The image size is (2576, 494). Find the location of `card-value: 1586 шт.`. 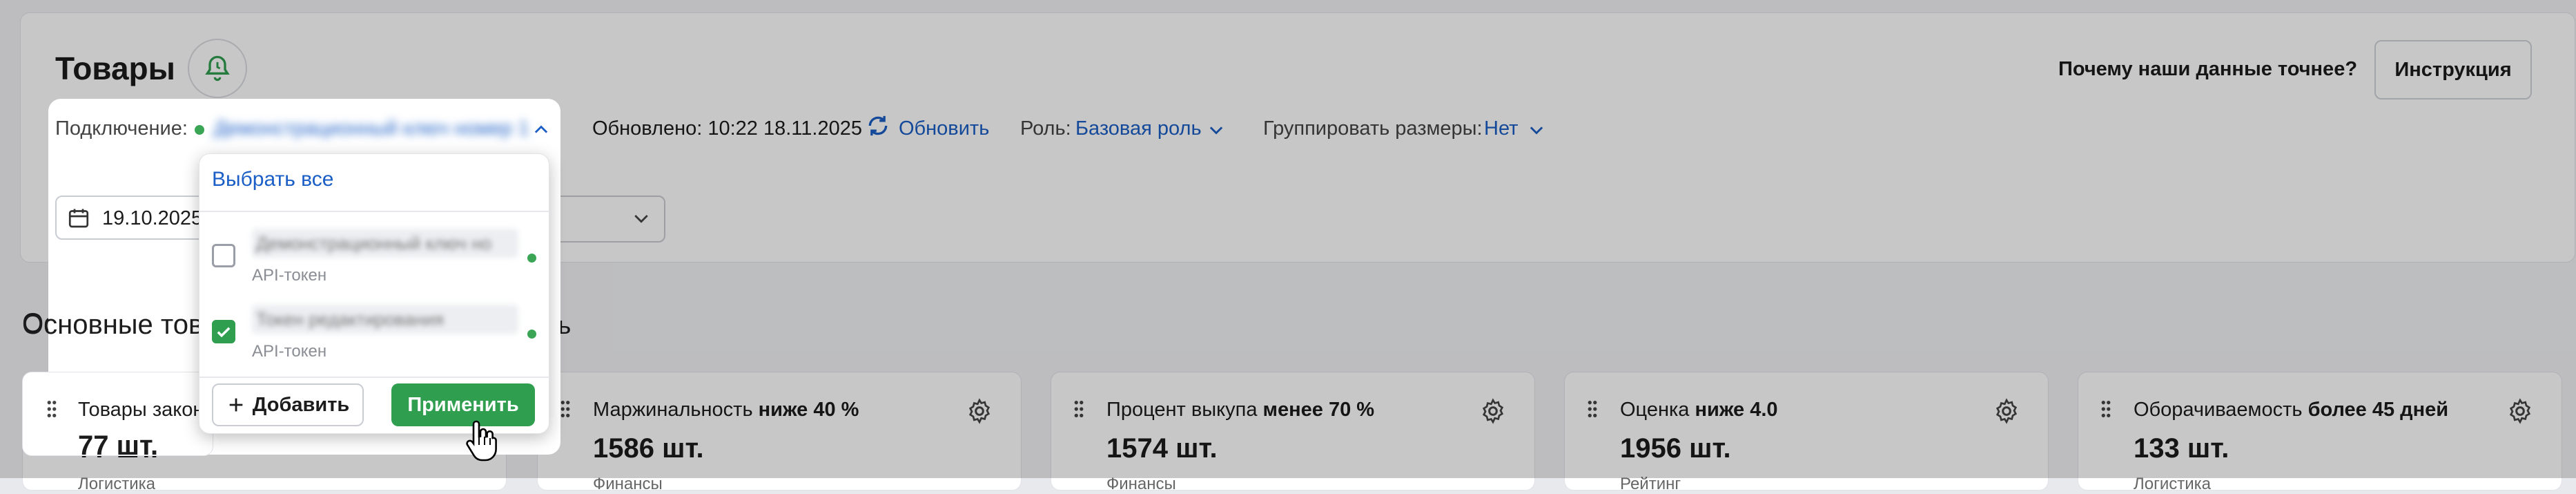

card-value: 1586 шт. is located at coordinates (648, 449).